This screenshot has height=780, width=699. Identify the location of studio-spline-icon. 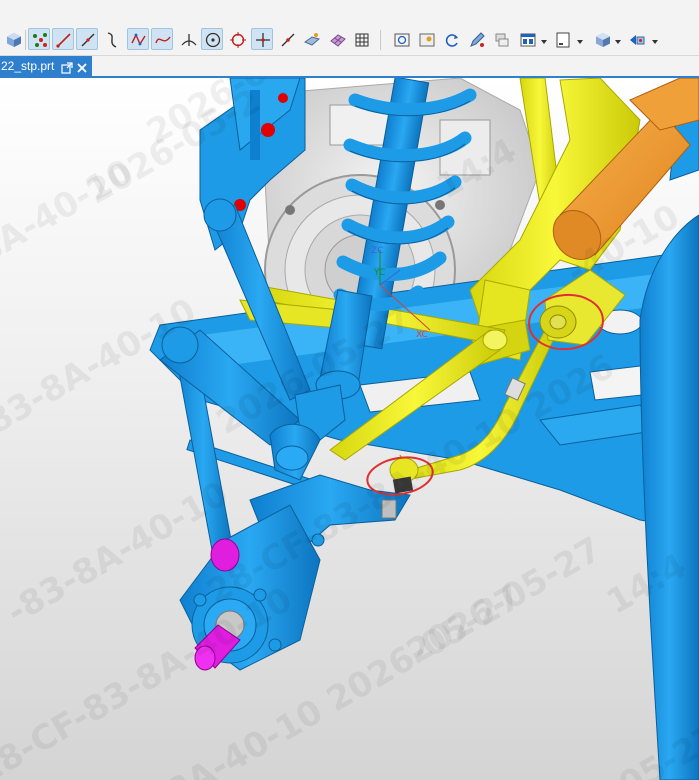
(138, 39).